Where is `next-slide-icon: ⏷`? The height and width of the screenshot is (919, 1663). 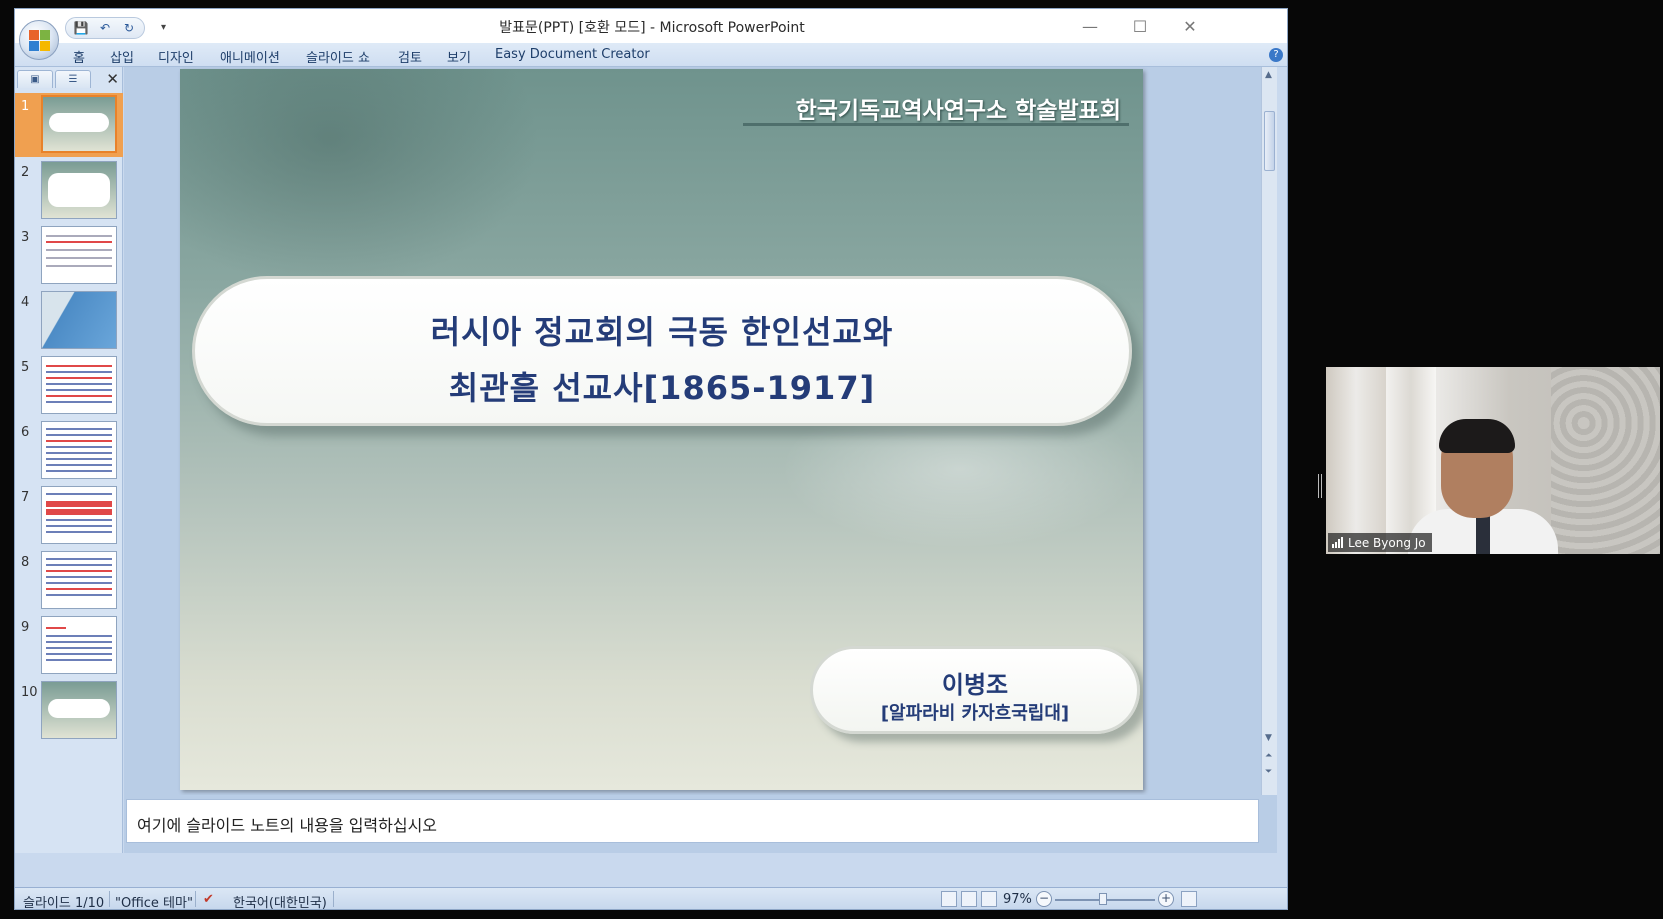 next-slide-icon: ⏷ is located at coordinates (1268, 772).